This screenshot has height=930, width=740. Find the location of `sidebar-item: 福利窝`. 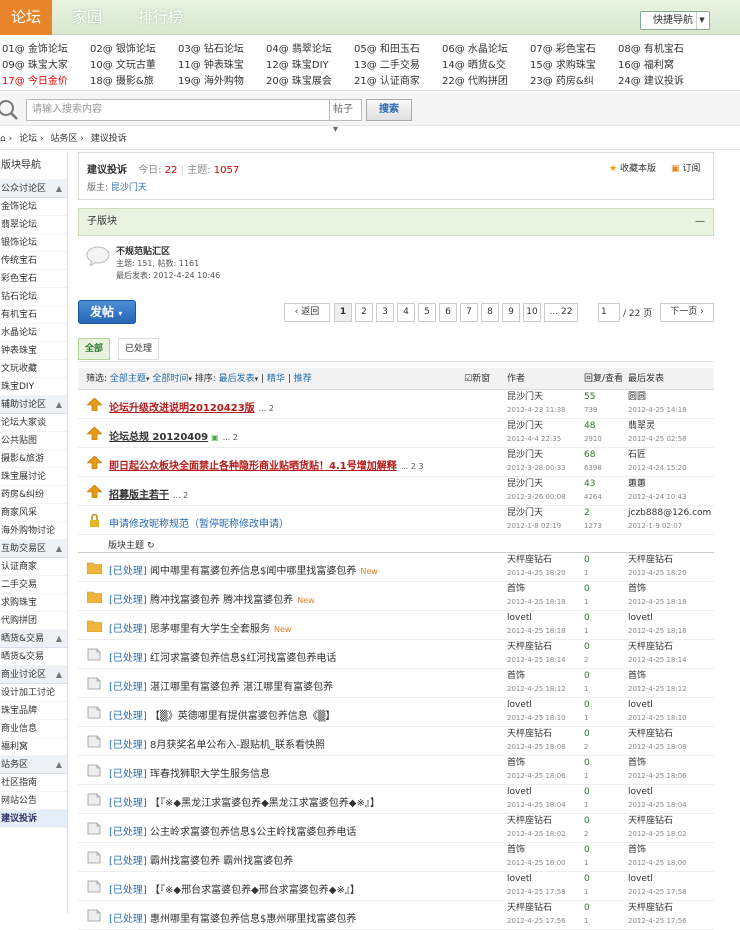

sidebar-item: 福利窝 is located at coordinates (33, 747).